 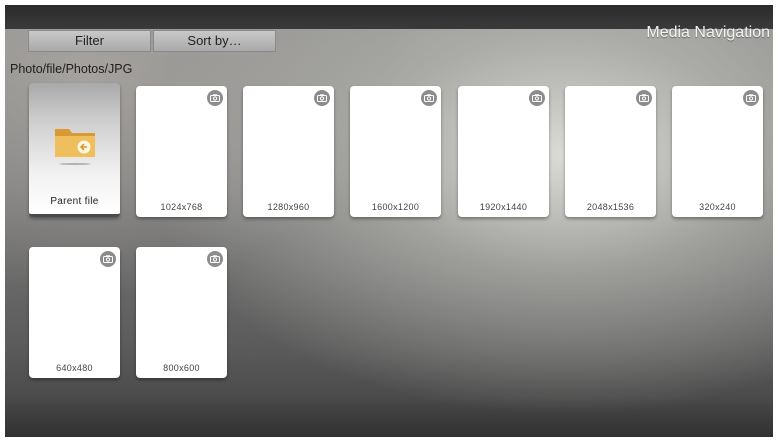 I want to click on parent-folder-label: Parent file, so click(x=74, y=201).